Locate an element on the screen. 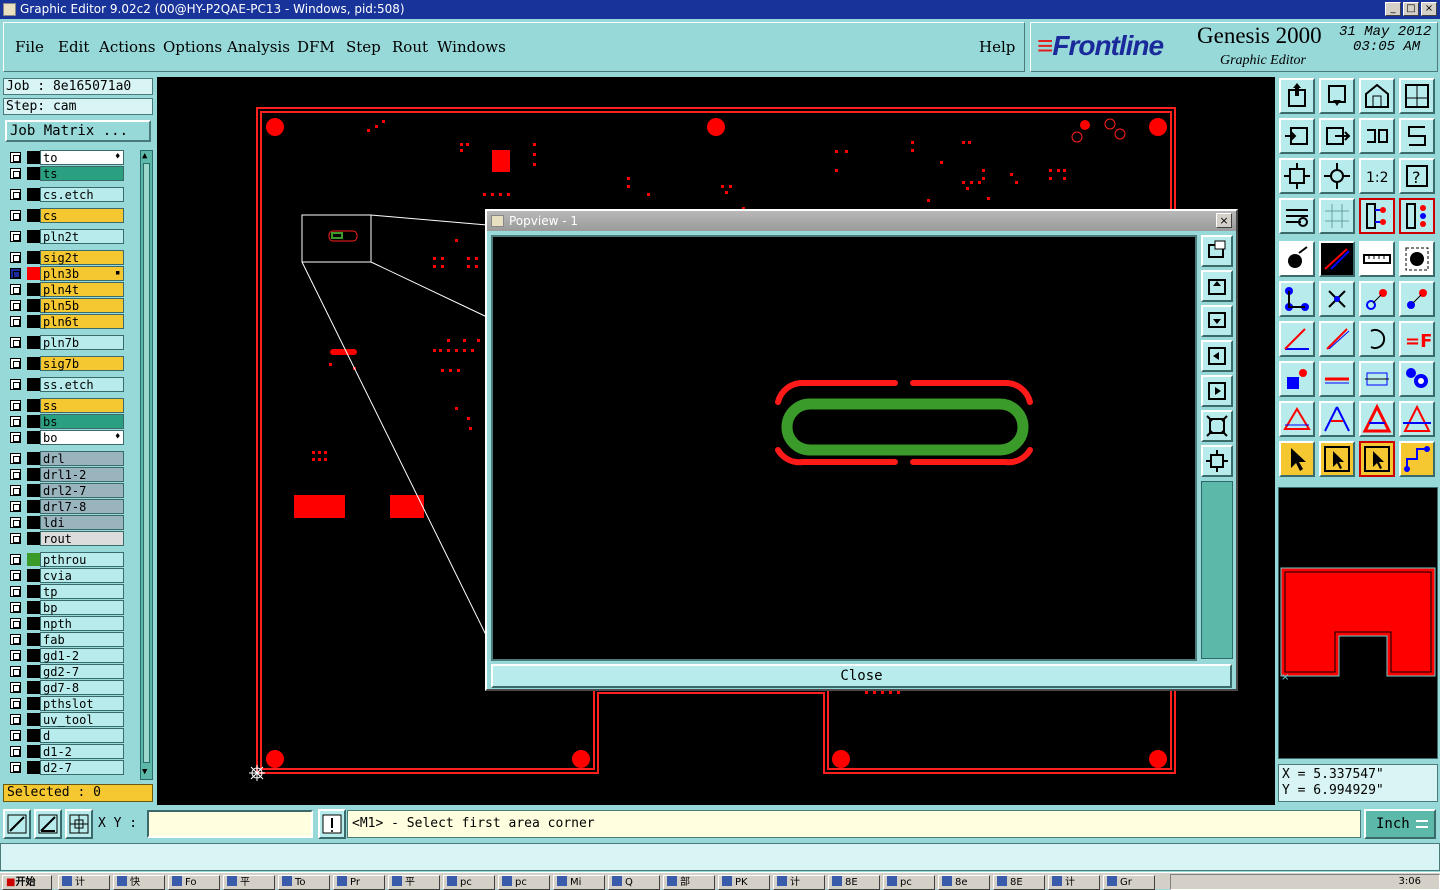  taskbar-item: Gr is located at coordinates (1129, 882).